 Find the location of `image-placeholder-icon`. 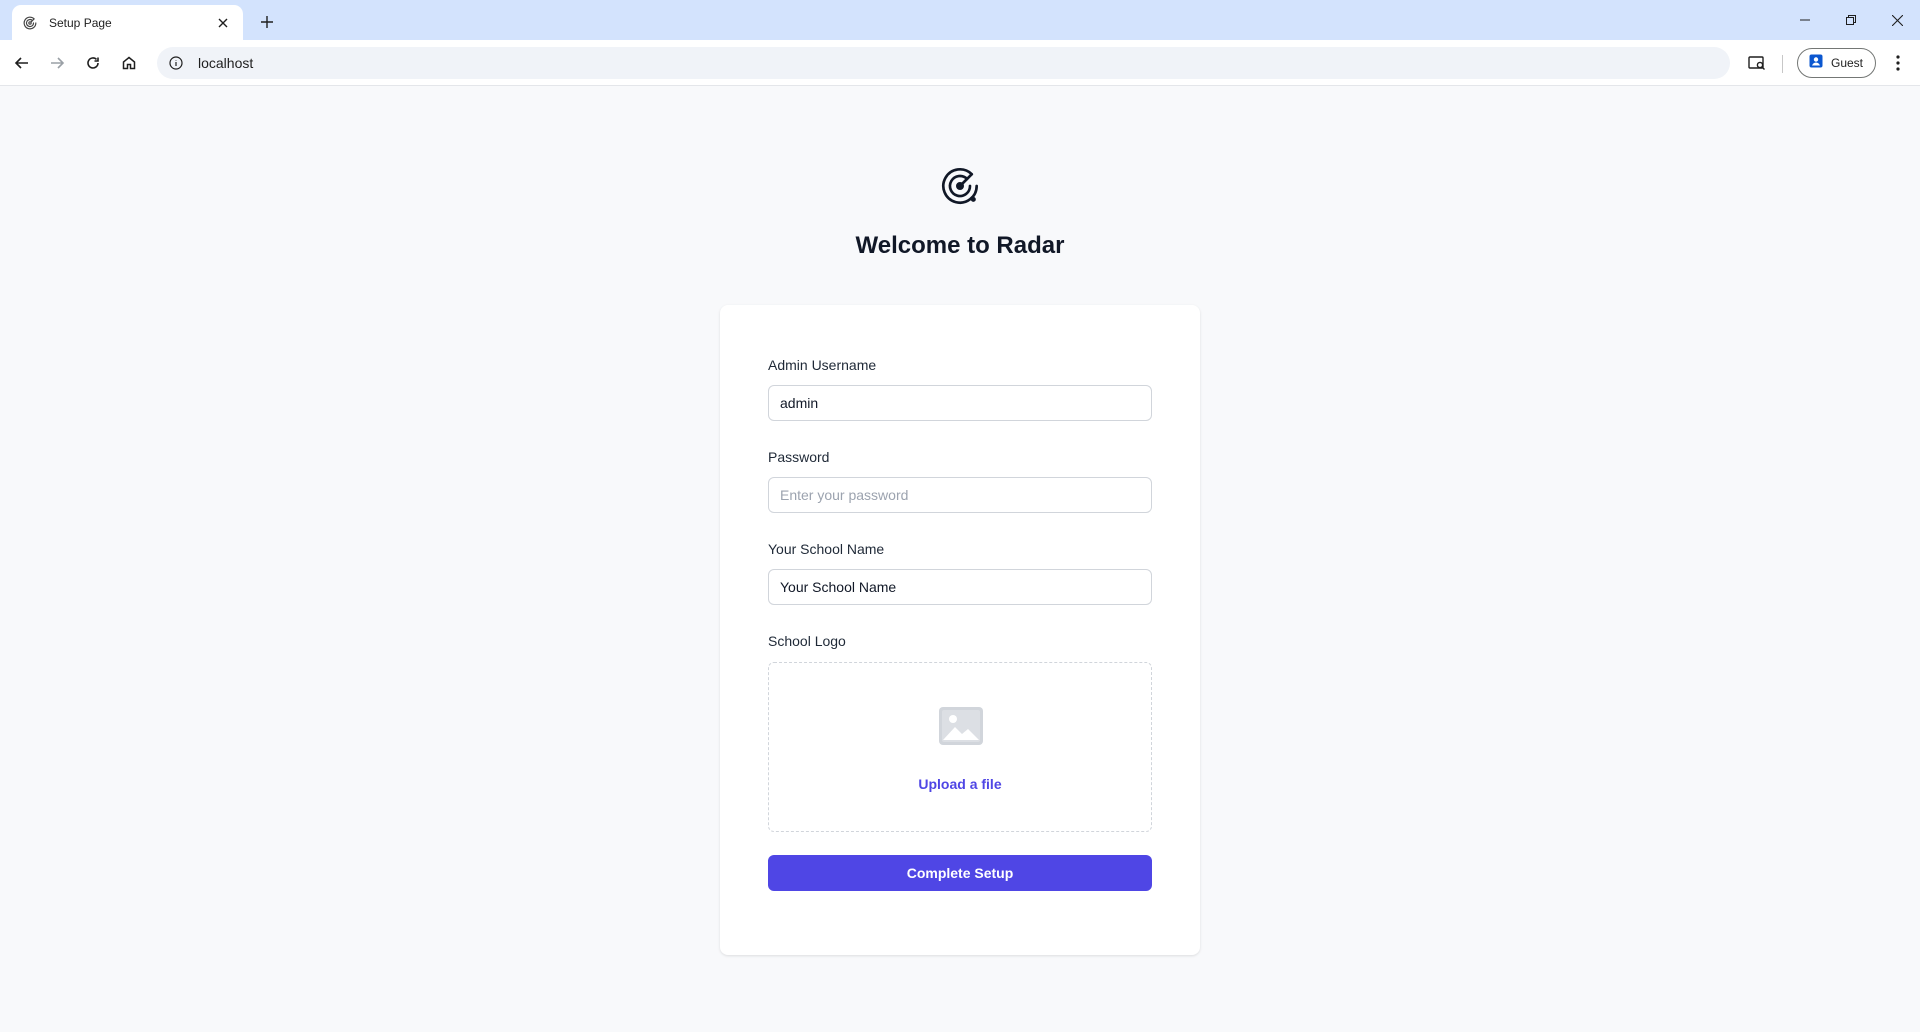

image-placeholder-icon is located at coordinates (961, 726).